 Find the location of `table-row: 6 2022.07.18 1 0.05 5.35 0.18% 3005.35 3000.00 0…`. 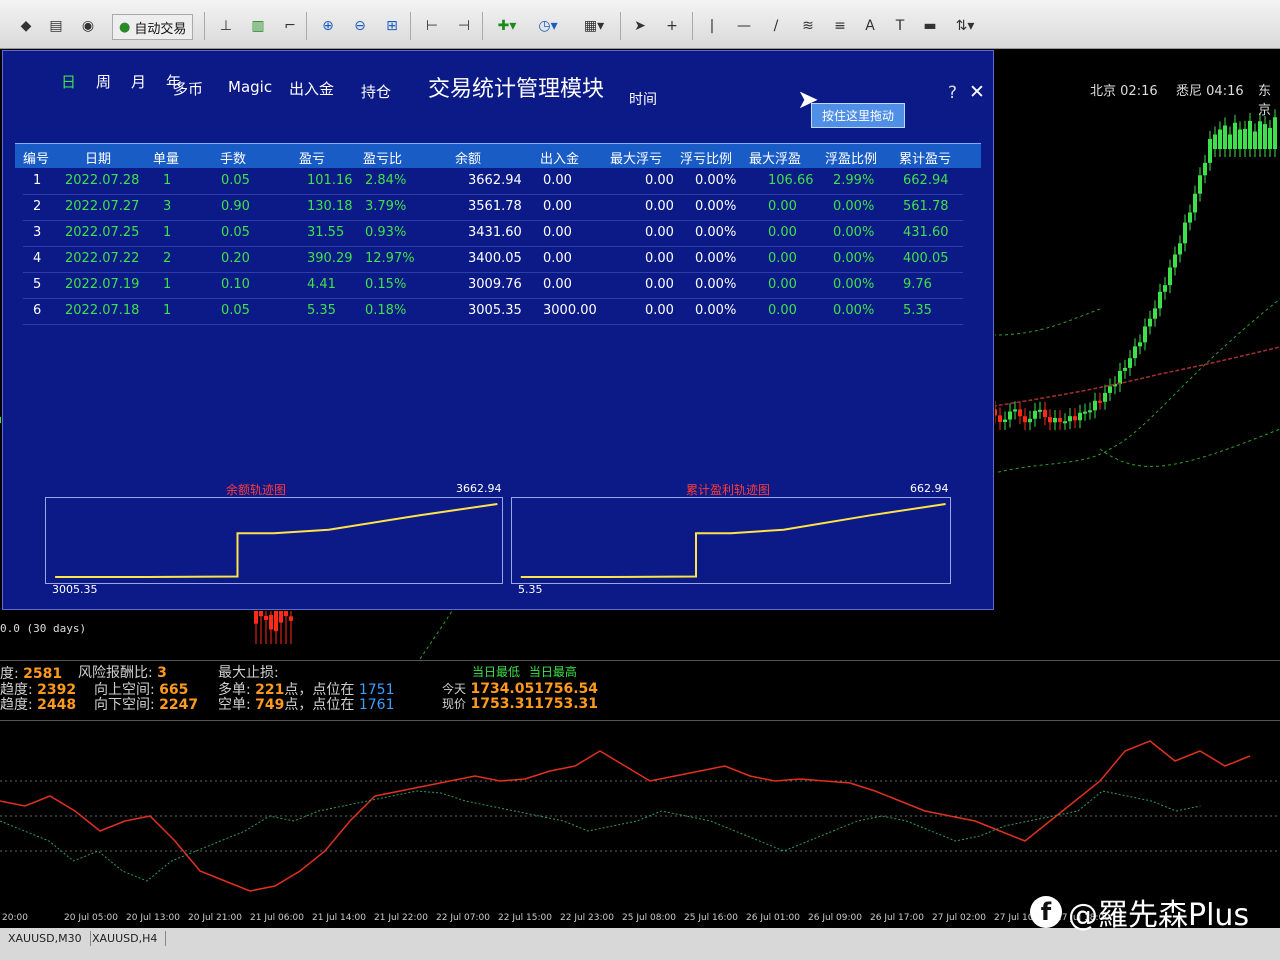

table-row: 6 2022.07.18 1 0.05 5.35 0.18% 3005.35 3000.00 0… is located at coordinates (493, 312).